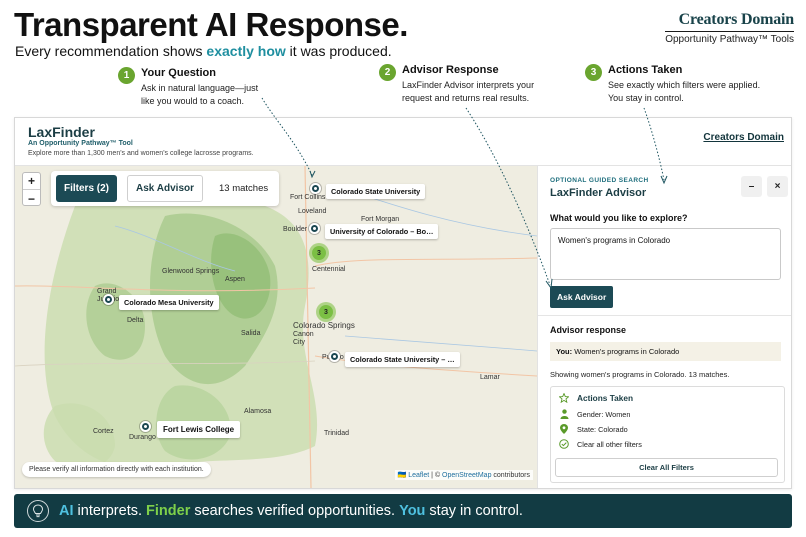  What do you see at coordinates (258, 411) in the screenshot?
I see `town-label: Alamosa` at bounding box center [258, 411].